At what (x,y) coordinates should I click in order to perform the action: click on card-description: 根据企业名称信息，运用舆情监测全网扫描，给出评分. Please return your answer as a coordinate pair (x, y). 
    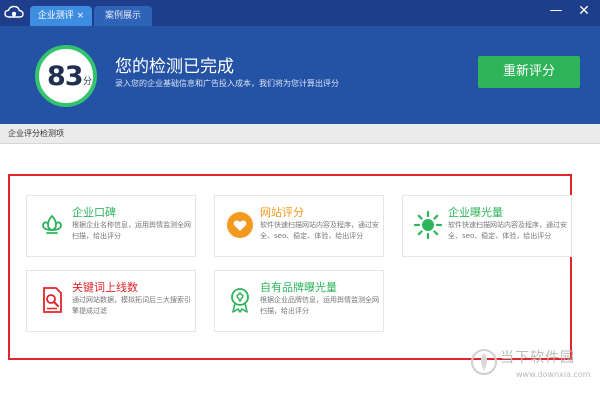
    Looking at the image, I should click on (131, 230).